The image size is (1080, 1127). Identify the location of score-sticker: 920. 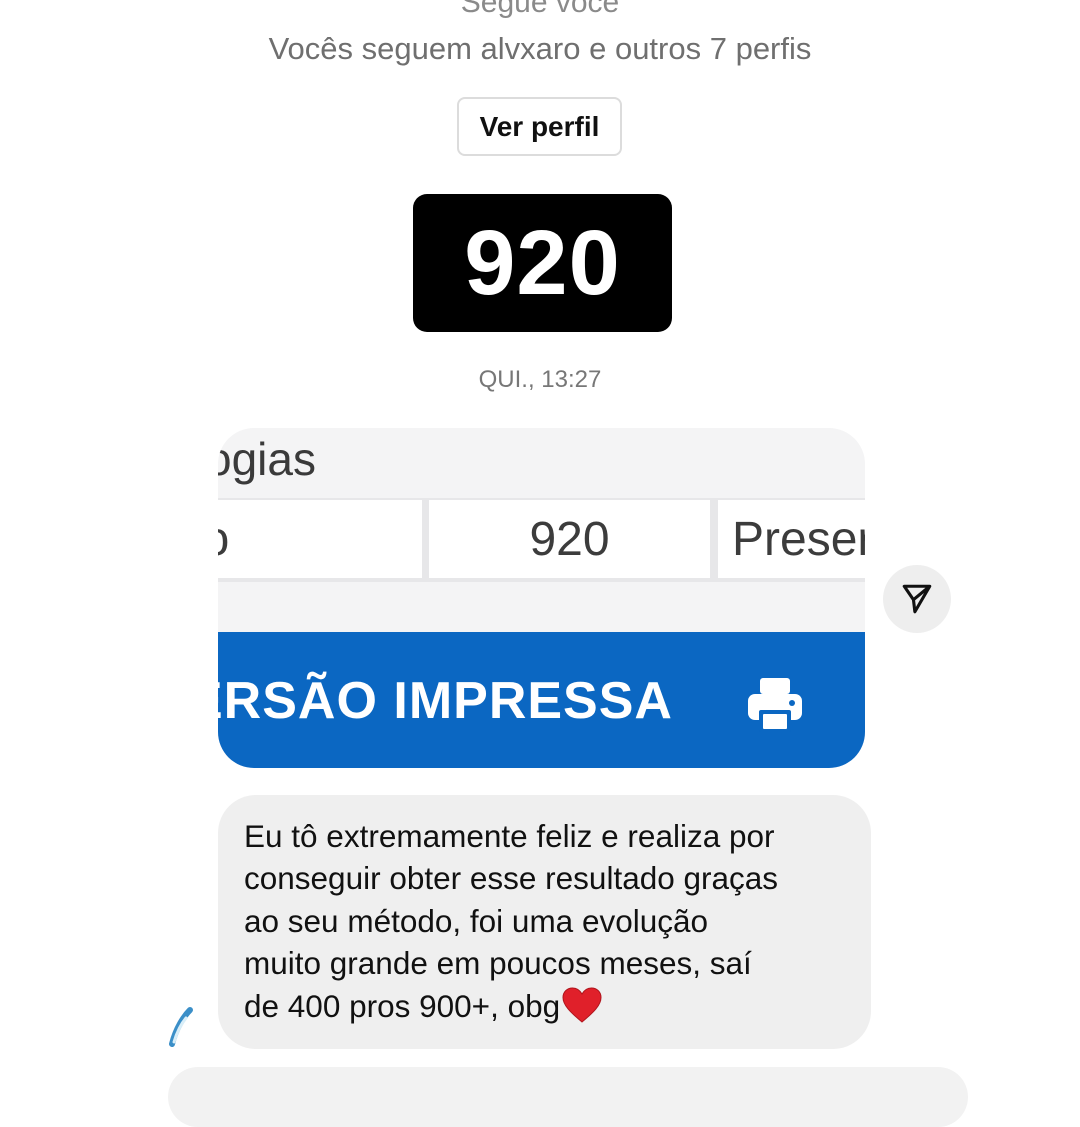
(542, 263).